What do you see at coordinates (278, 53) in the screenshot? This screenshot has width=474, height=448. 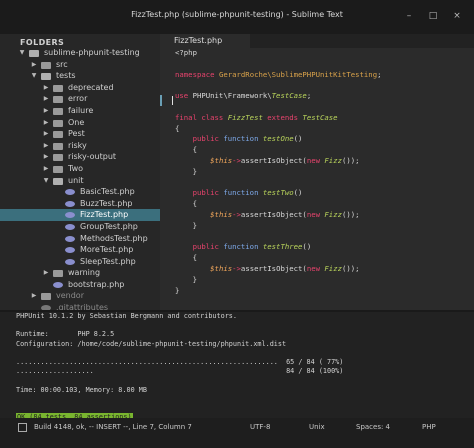 I see `code-line: <?php` at bounding box center [278, 53].